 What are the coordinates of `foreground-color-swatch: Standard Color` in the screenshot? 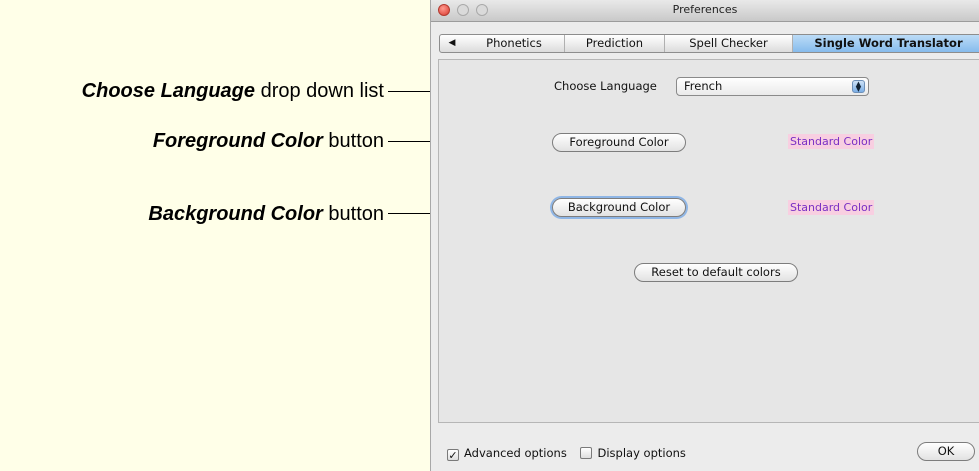 It's located at (831, 141).